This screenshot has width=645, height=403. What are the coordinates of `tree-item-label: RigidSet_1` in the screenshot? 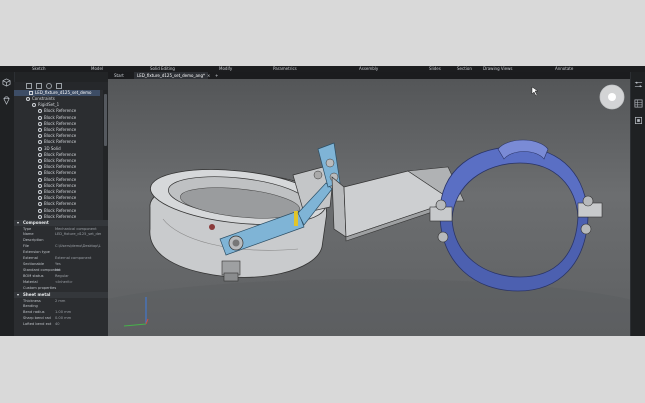 It's located at (49, 105).